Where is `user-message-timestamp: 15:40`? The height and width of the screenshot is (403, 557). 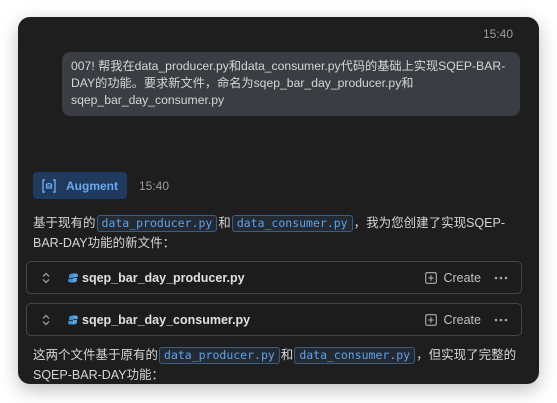
user-message-timestamp: 15:40 is located at coordinates (497, 34).